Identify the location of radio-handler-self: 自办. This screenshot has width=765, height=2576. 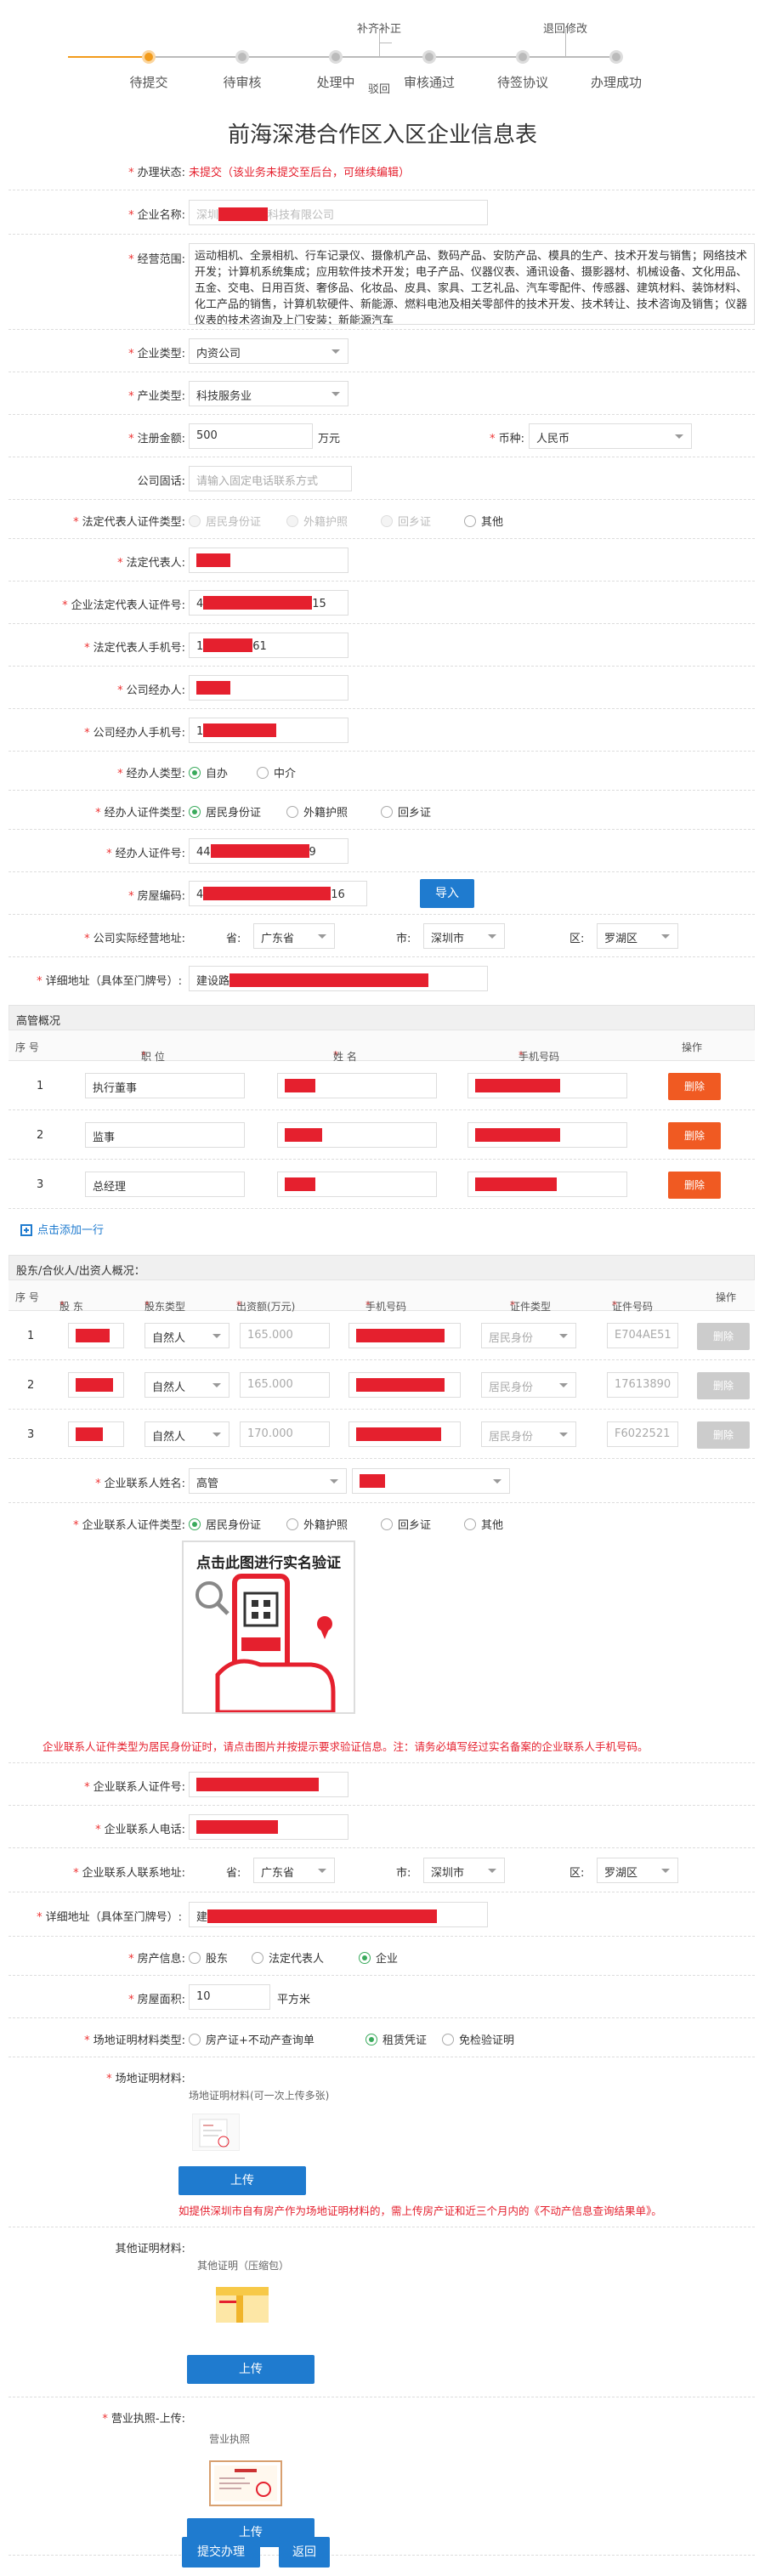
(208, 772).